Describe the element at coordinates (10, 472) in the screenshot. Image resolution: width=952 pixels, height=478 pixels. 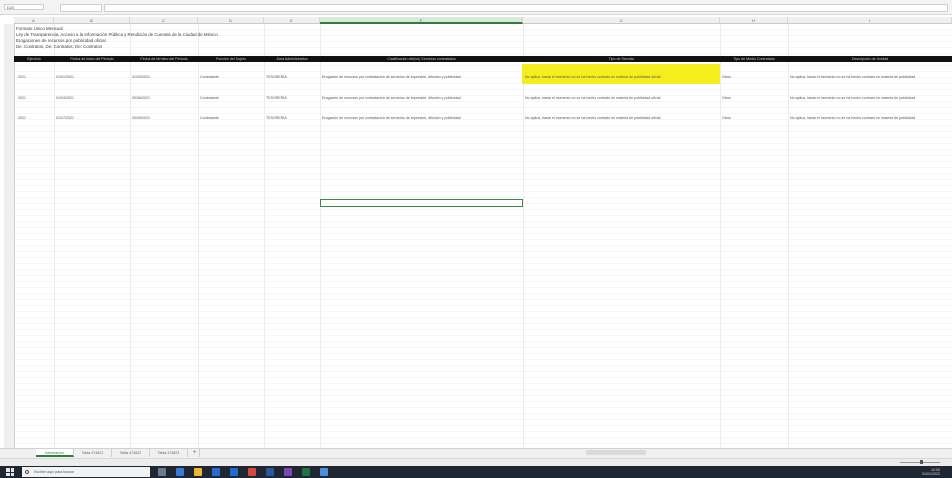
I see `windows-start-icon` at that location.